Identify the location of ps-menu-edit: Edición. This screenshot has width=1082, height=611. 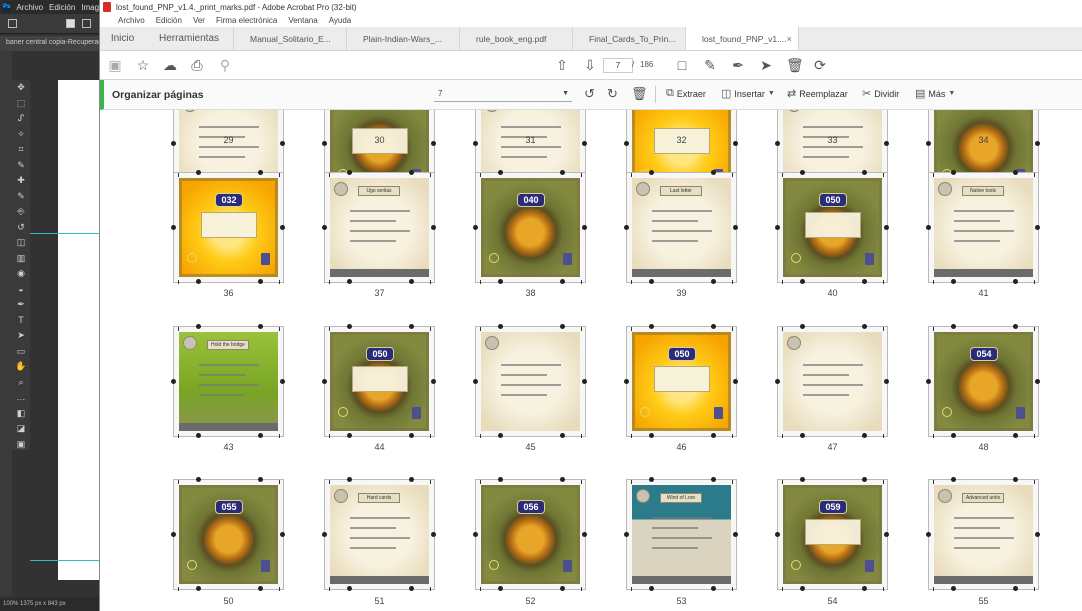
(62, 7).